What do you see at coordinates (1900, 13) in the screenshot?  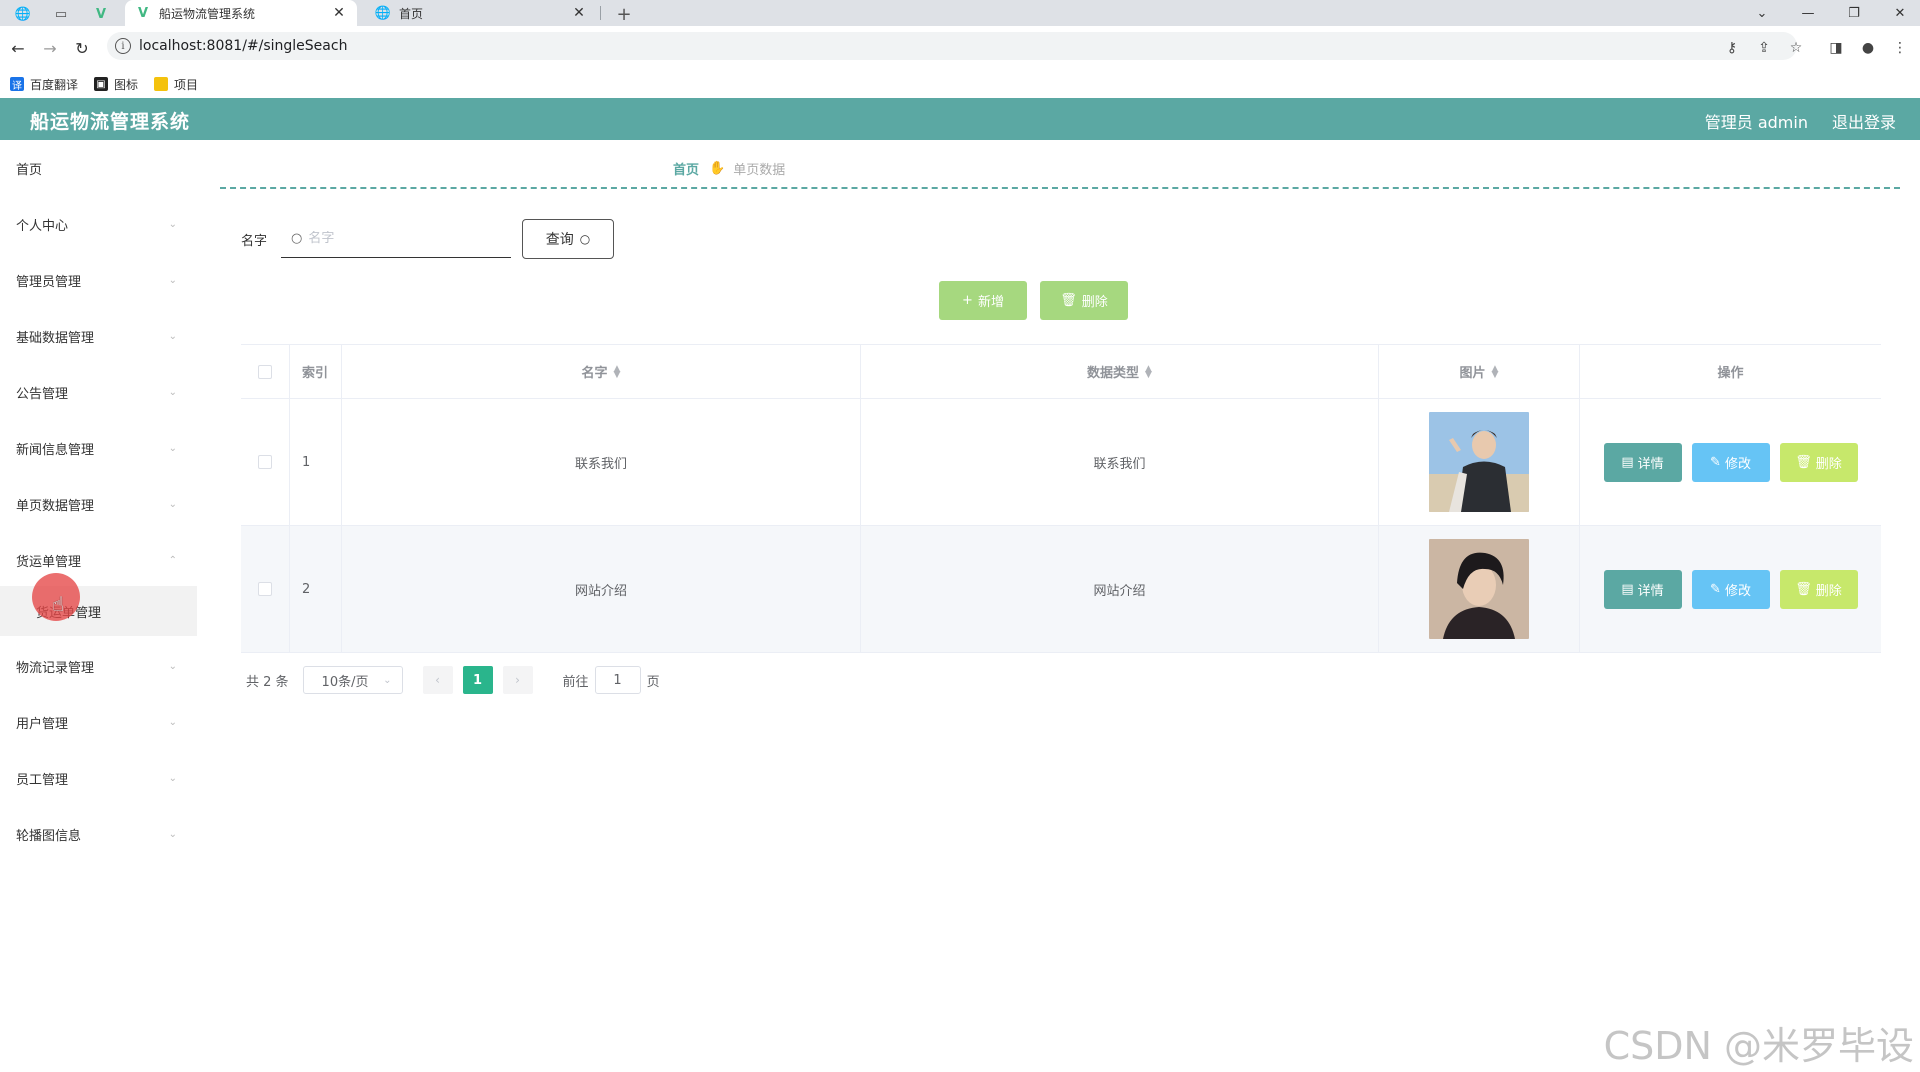 I see `window-close-icon: ✕` at bounding box center [1900, 13].